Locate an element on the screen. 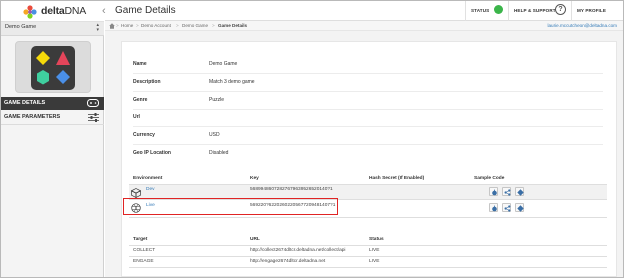 This screenshot has width=624, height=278. game-thumbnail is located at coordinates (53, 67).